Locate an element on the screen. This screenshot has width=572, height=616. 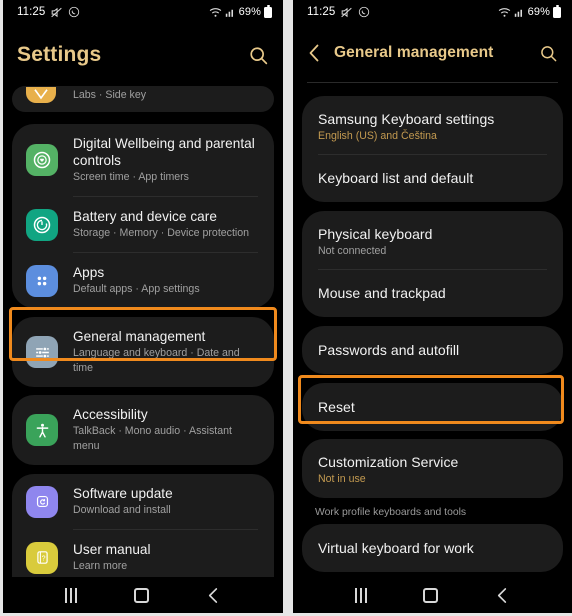
nav-bar-left is located at coordinates (143, 595).